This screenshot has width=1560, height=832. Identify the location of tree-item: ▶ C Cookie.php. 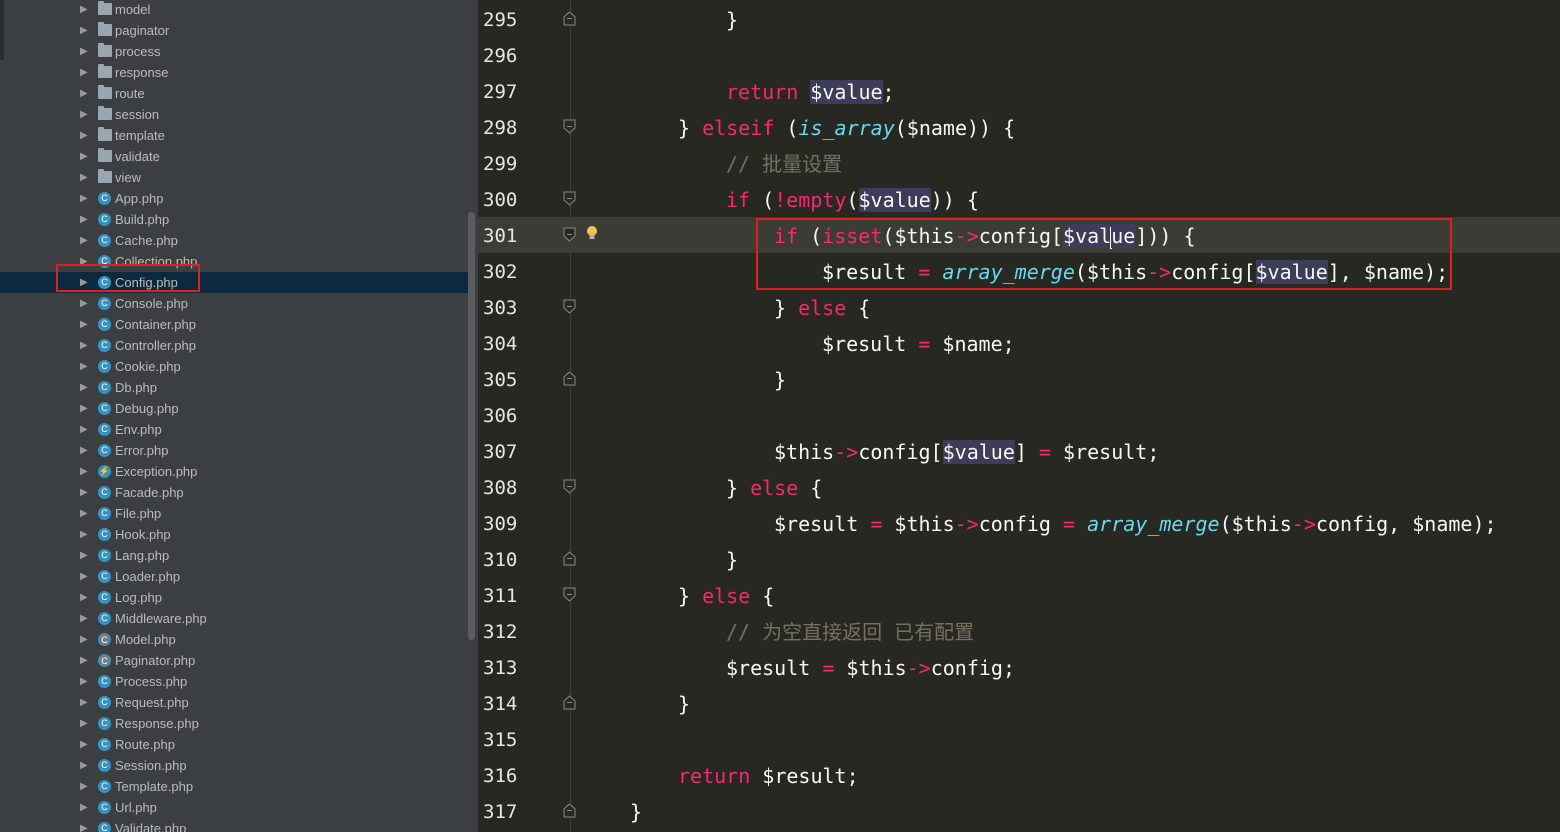
(236, 366).